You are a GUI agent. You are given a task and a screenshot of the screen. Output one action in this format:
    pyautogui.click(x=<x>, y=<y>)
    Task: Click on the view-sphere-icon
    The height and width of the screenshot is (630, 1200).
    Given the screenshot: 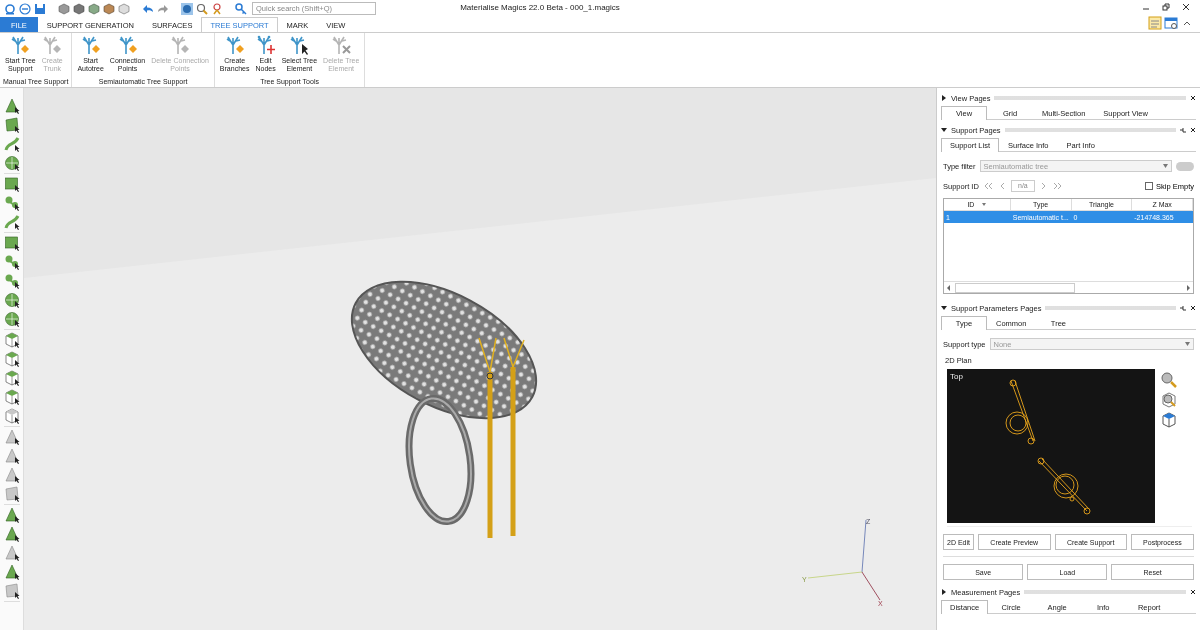 What is the action you would take?
    pyautogui.click(x=187, y=8)
    